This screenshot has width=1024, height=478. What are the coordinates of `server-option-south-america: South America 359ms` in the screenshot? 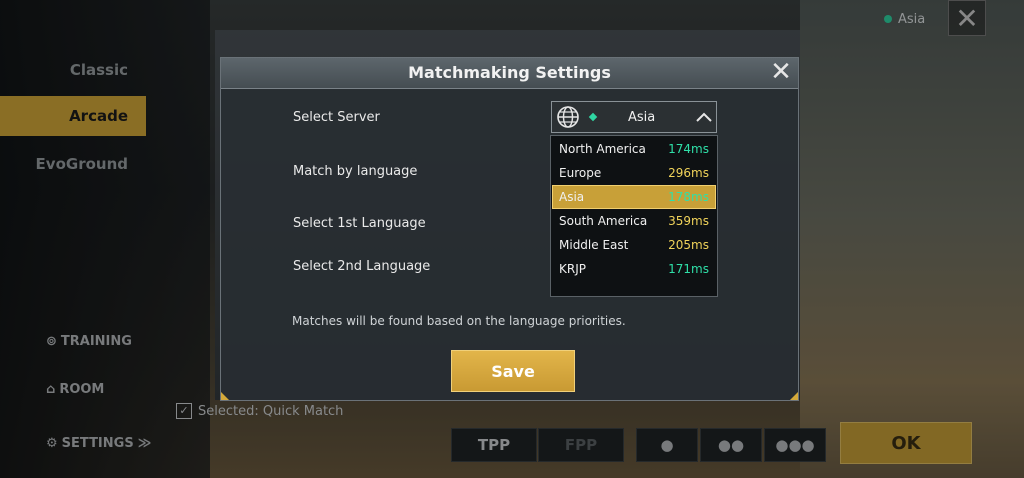 It's located at (634, 221).